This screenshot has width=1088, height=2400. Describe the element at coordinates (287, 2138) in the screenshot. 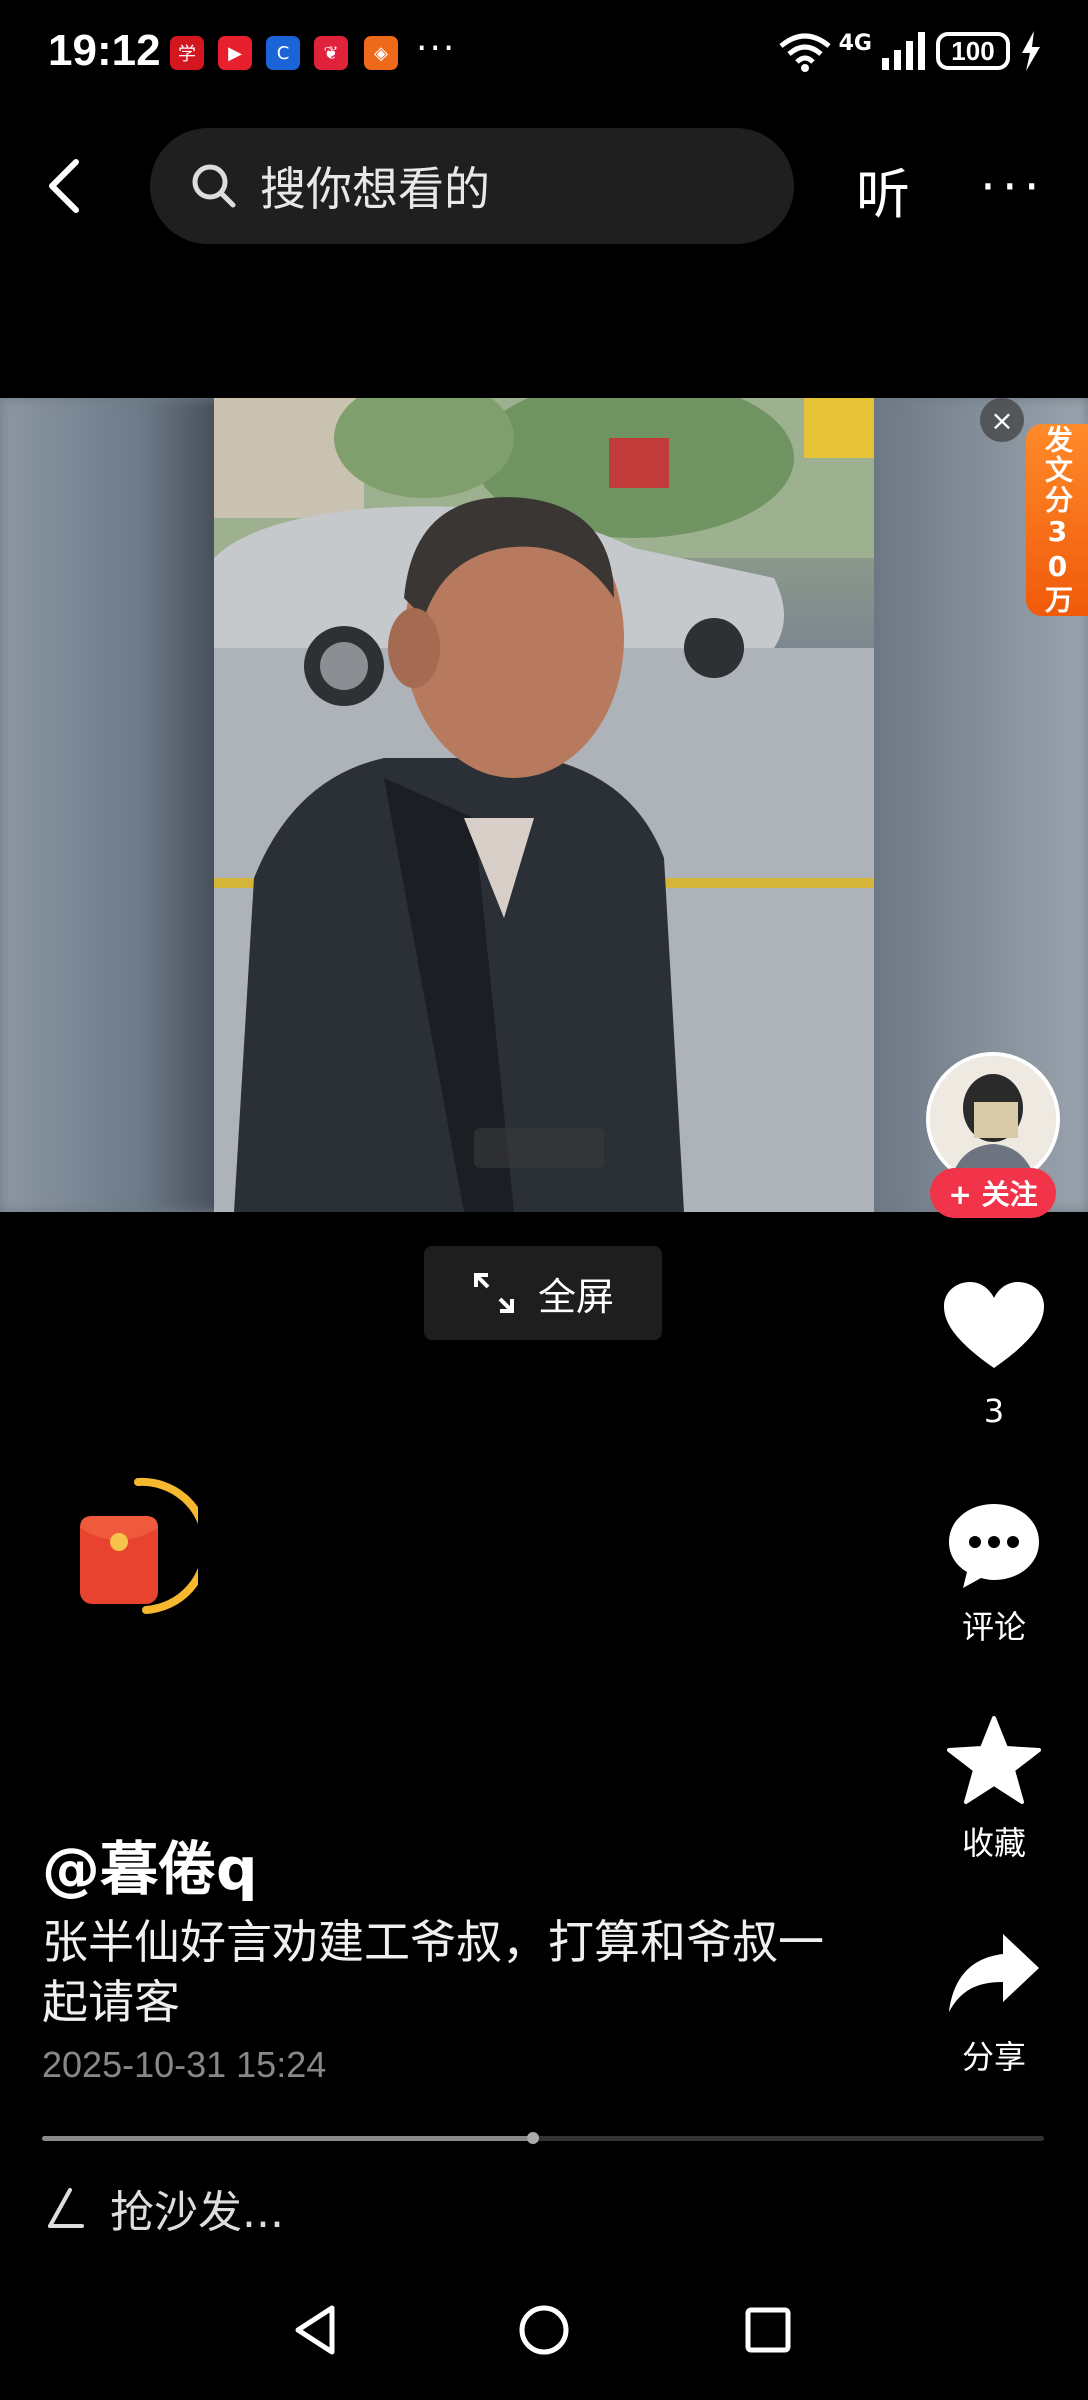

I see `progress-fill` at that location.